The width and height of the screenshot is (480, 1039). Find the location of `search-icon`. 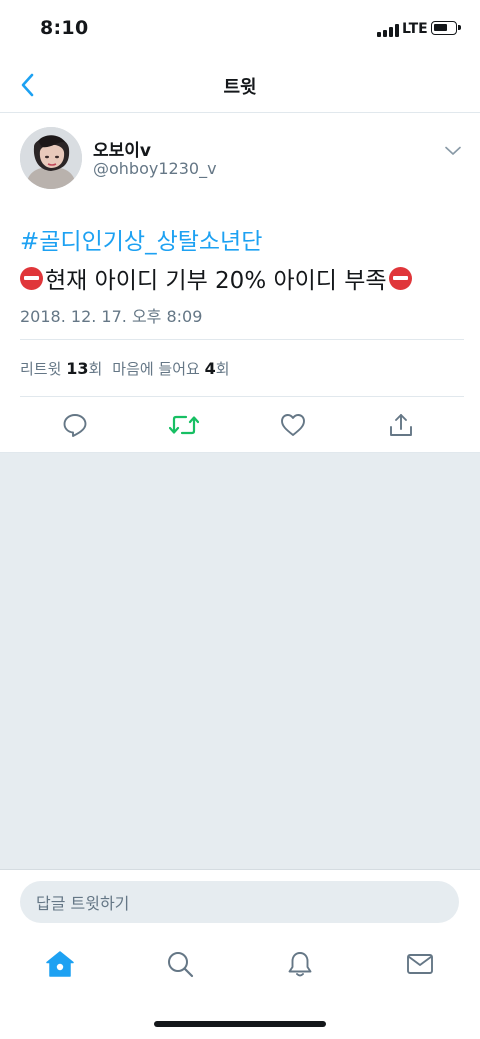

search-icon is located at coordinates (181, 965).